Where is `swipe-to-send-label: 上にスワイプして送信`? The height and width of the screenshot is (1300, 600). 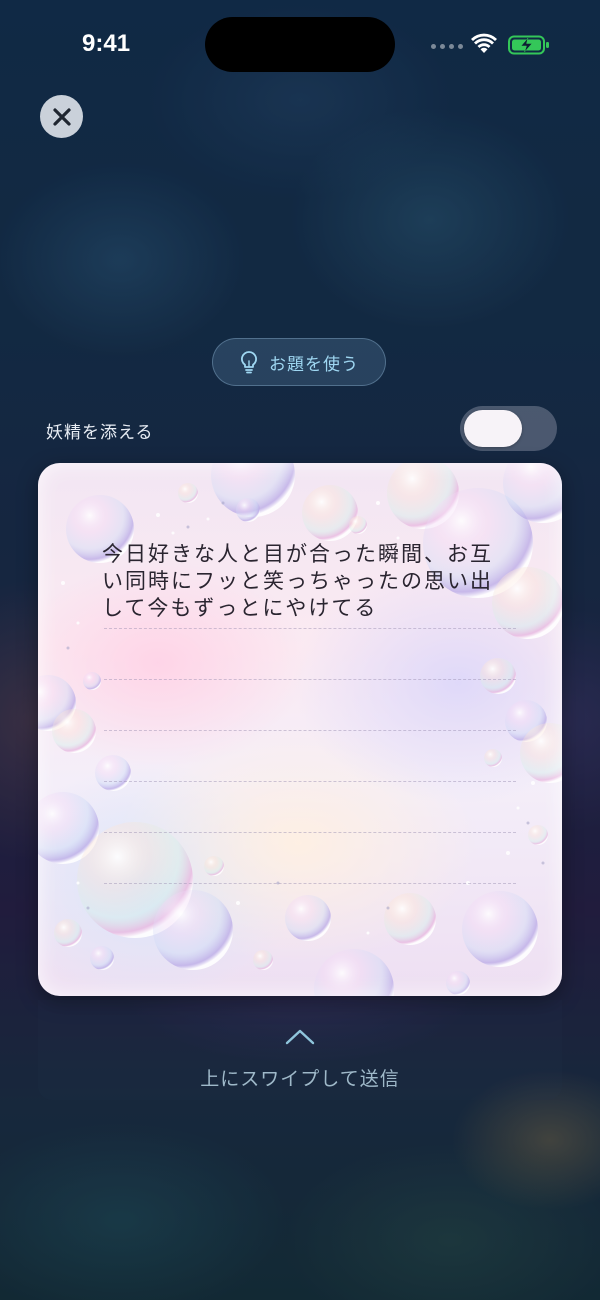 swipe-to-send-label: 上にスワイプして送信 is located at coordinates (300, 1079).